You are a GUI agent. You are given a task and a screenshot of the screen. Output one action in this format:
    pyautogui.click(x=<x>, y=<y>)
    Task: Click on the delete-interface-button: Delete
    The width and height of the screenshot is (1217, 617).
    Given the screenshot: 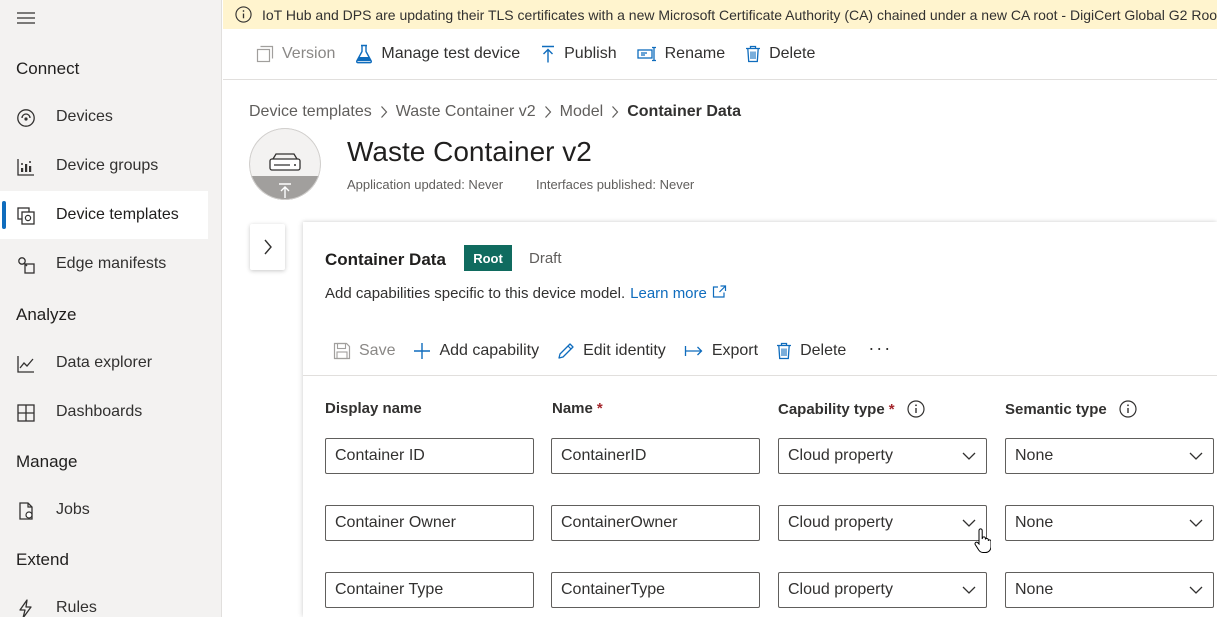 What is the action you would take?
    pyautogui.click(x=811, y=351)
    